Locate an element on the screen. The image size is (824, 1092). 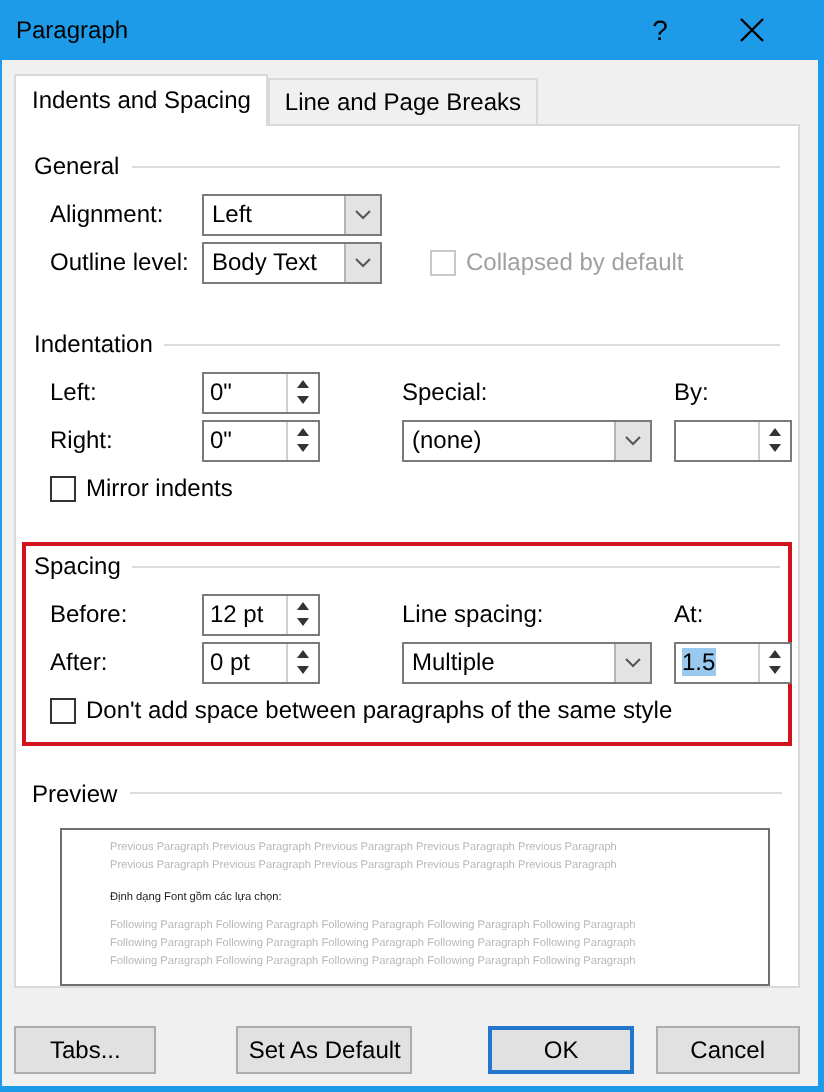
dialog-button: Set As Default is located at coordinates (324, 1050).